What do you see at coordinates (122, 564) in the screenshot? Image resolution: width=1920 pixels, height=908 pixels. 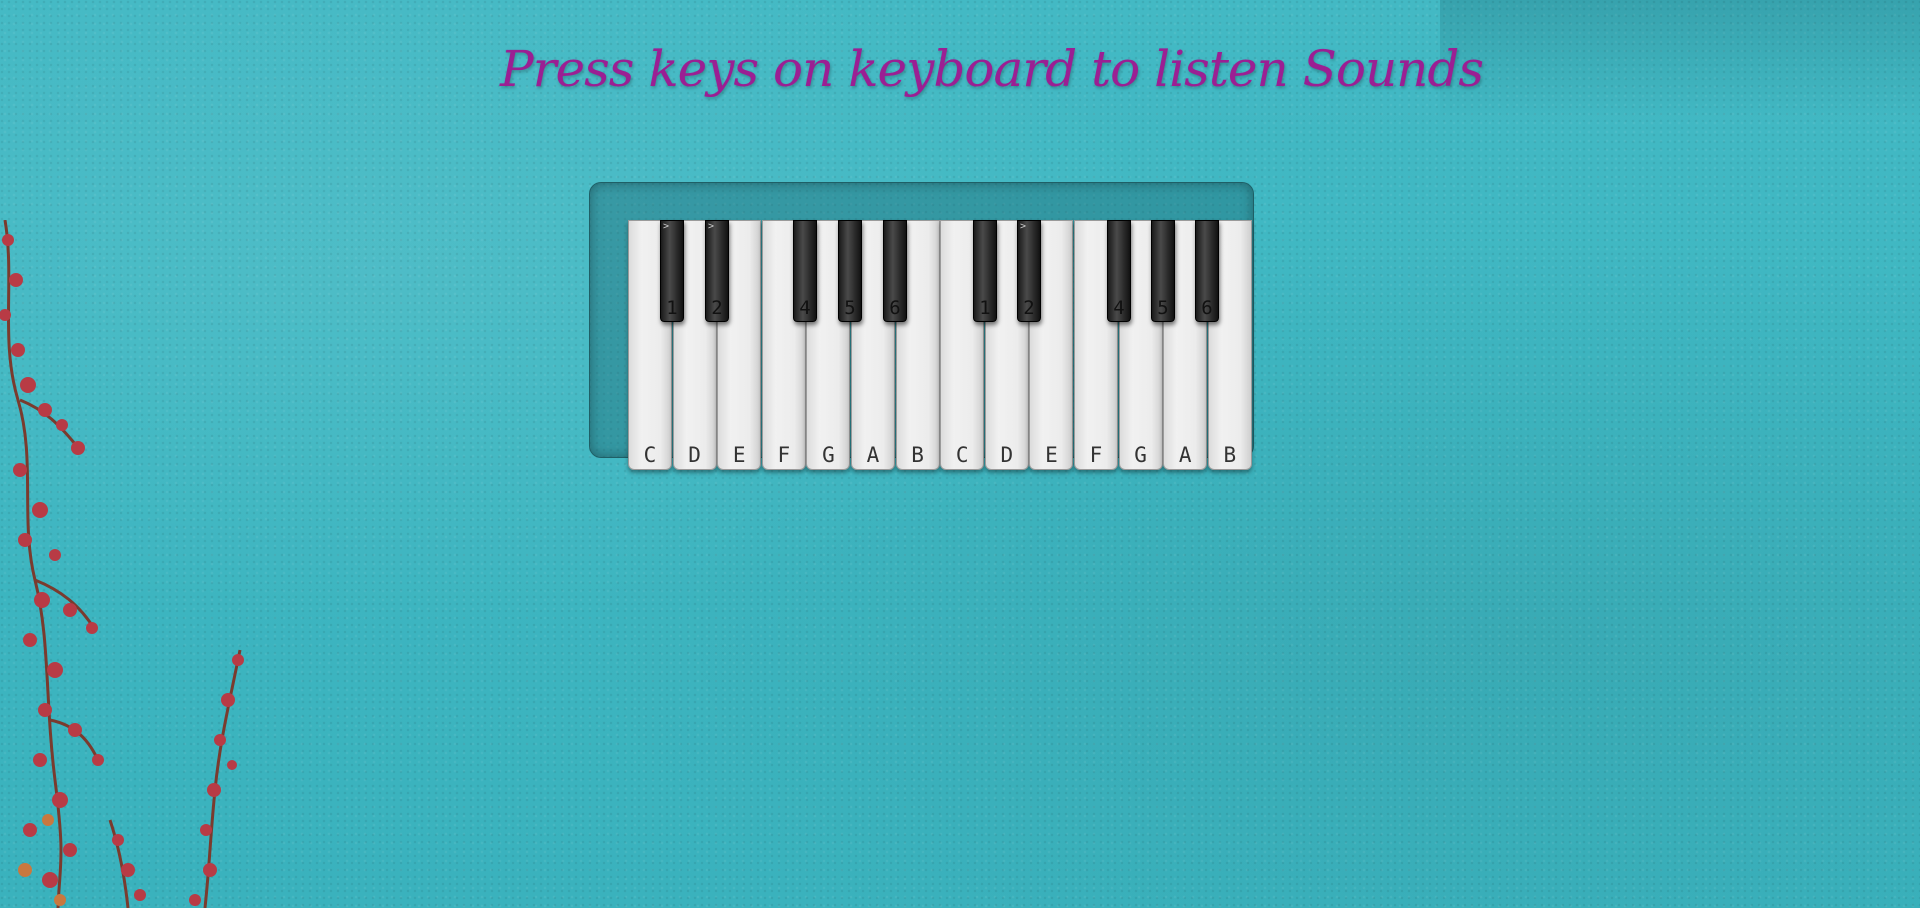 I see `vine-decoration` at bounding box center [122, 564].